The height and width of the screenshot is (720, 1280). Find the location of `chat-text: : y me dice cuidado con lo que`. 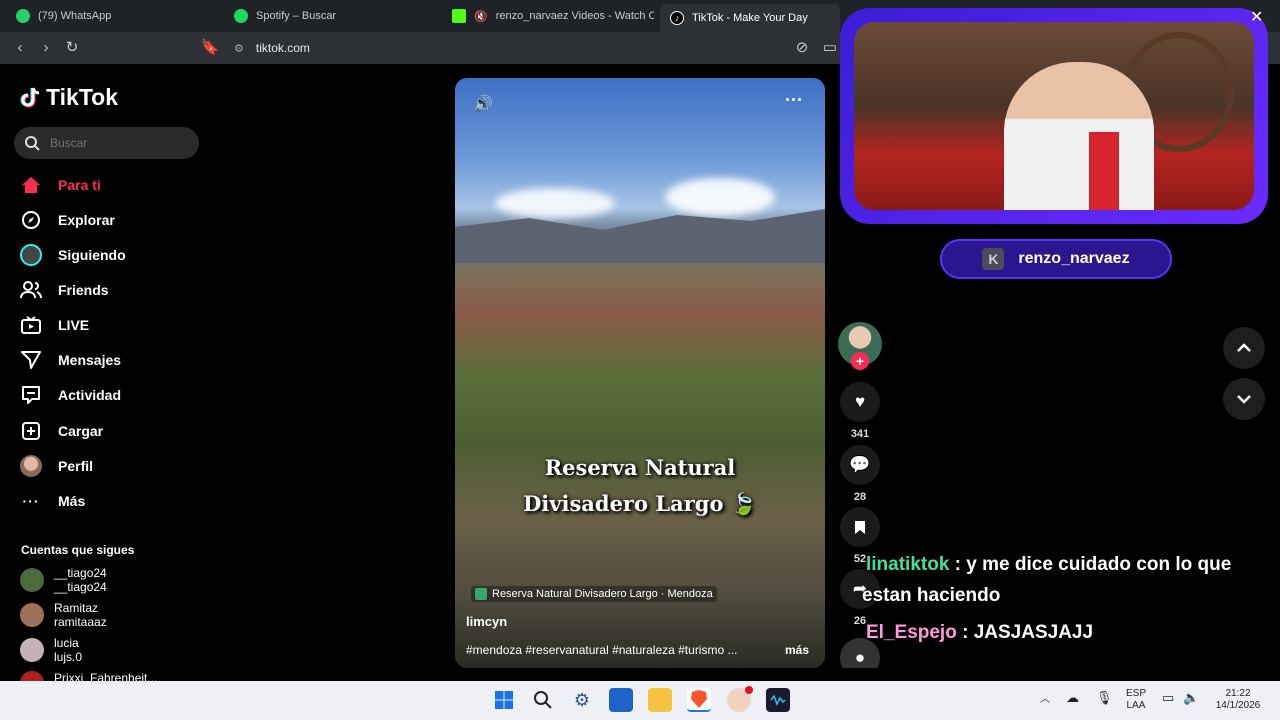

chat-text: : y me dice cuidado con lo que is located at coordinates (1090, 564).